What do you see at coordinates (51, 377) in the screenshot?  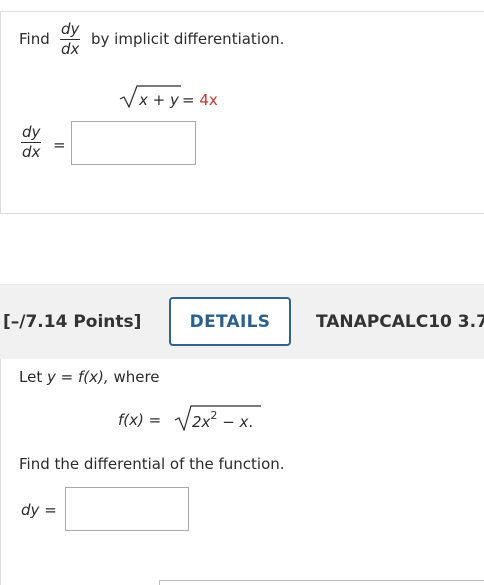 I see `let-y: y` at bounding box center [51, 377].